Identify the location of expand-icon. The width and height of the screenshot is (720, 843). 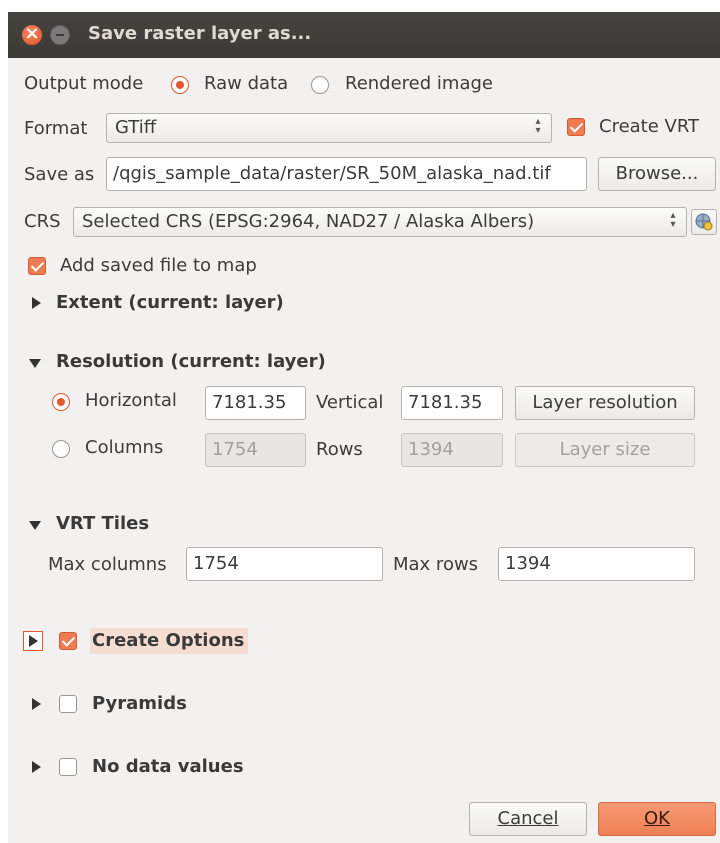
(33, 641).